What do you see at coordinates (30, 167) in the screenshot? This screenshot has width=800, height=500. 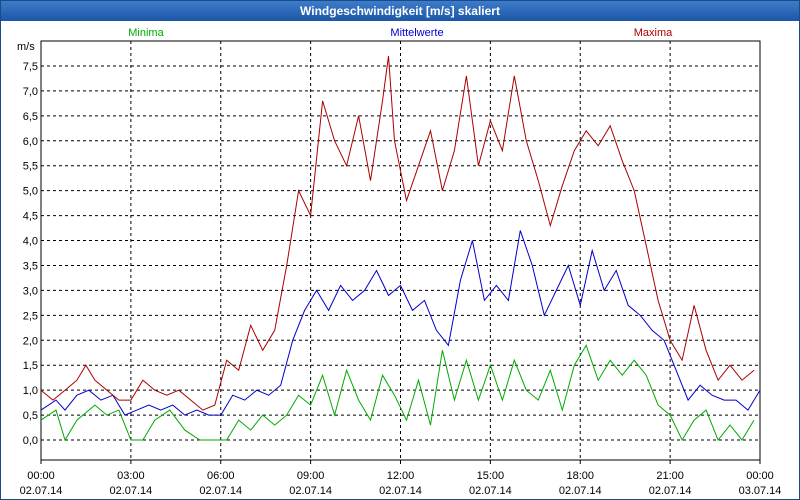 I see `y-tick-label: 5,5` at bounding box center [30, 167].